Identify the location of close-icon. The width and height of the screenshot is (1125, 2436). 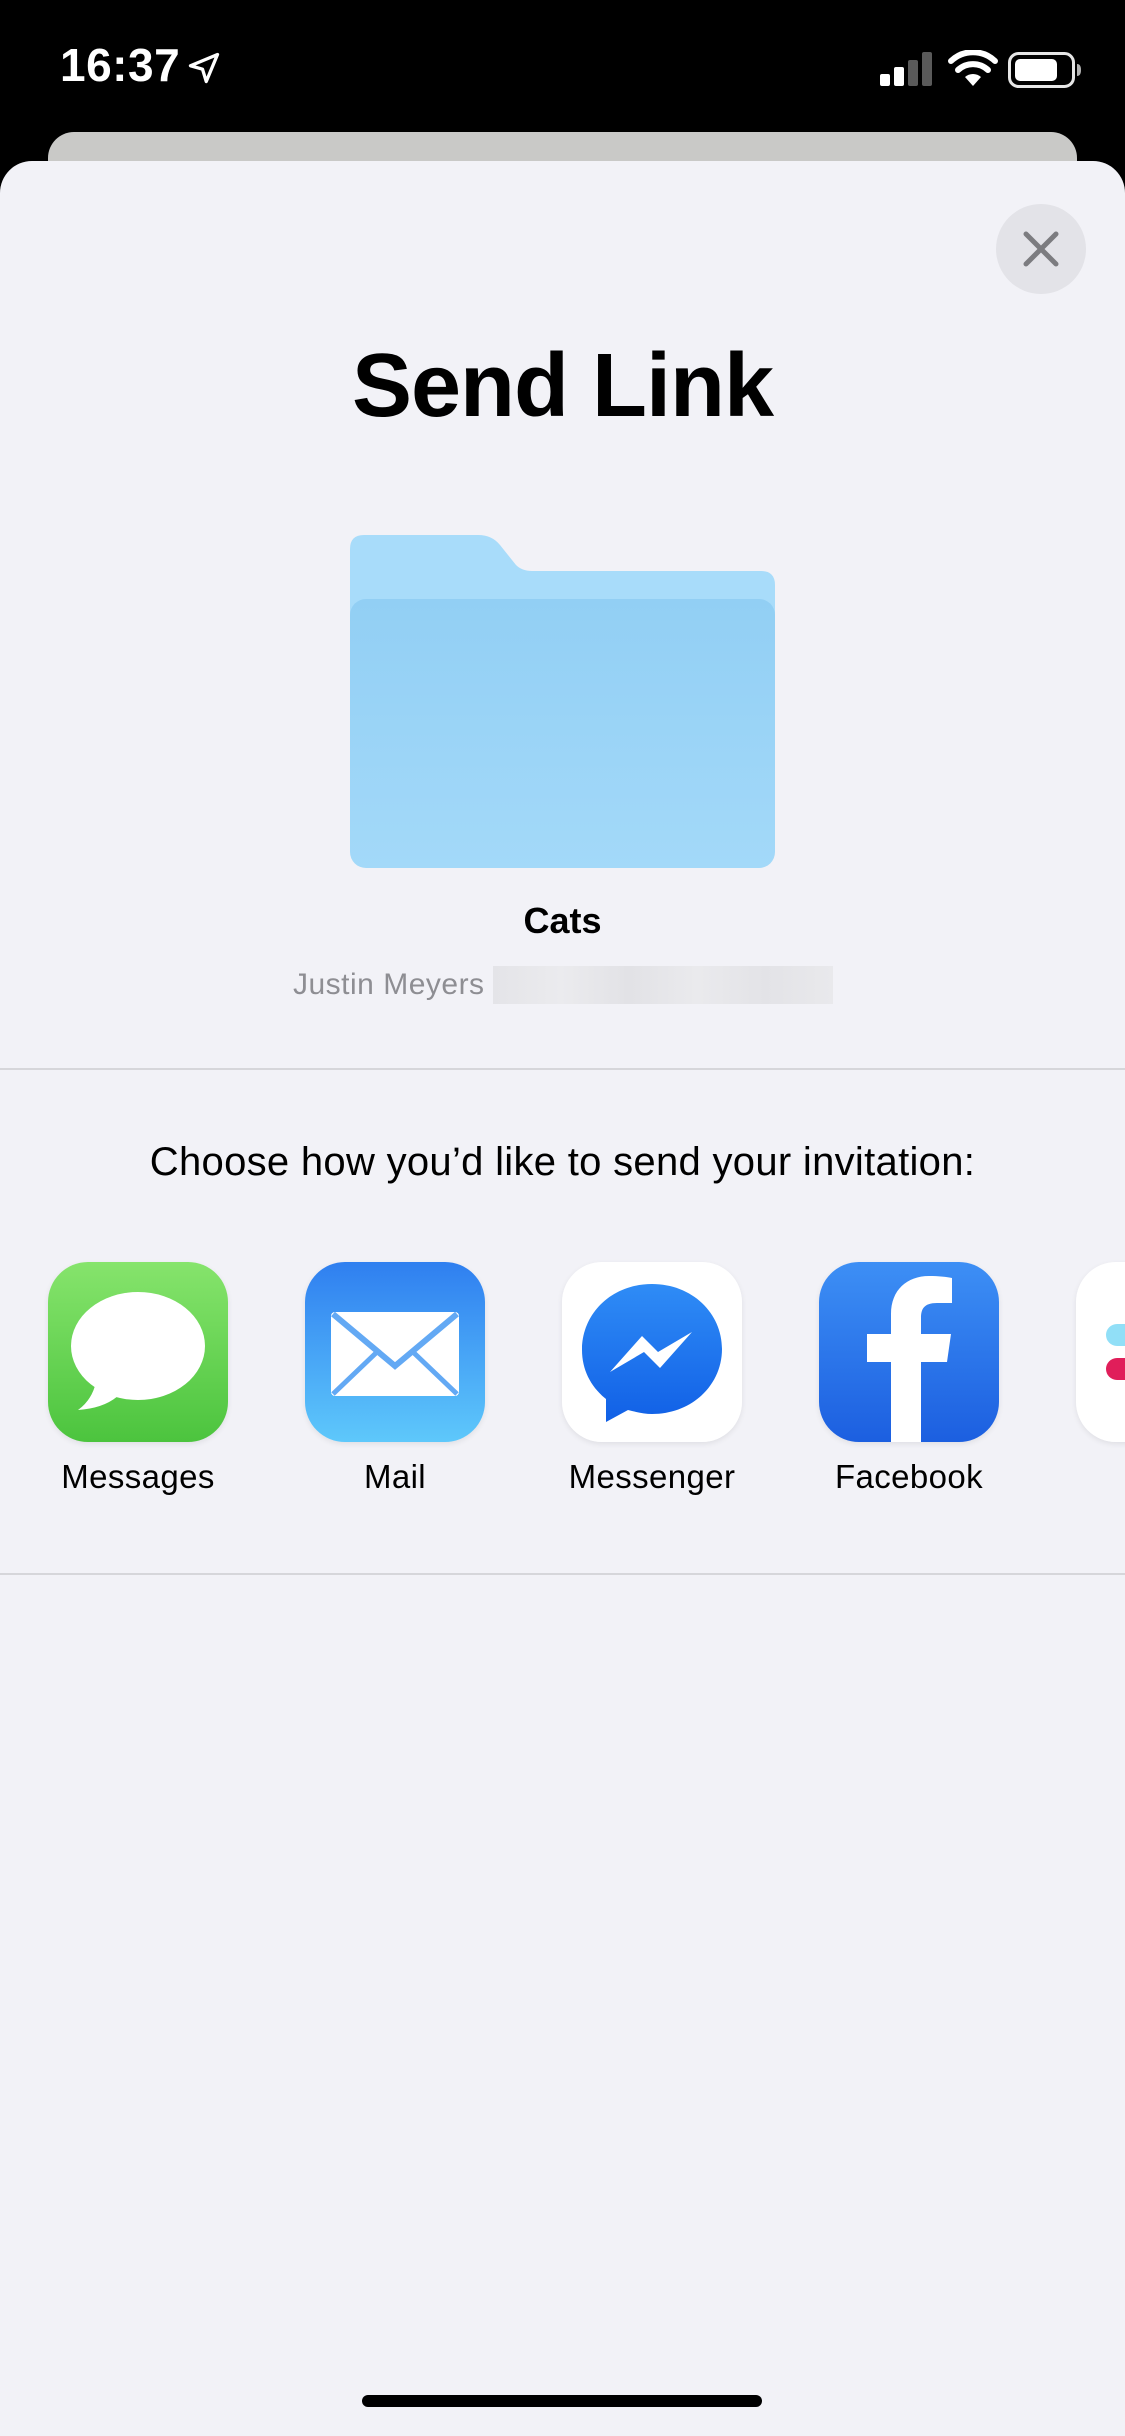
(1041, 249).